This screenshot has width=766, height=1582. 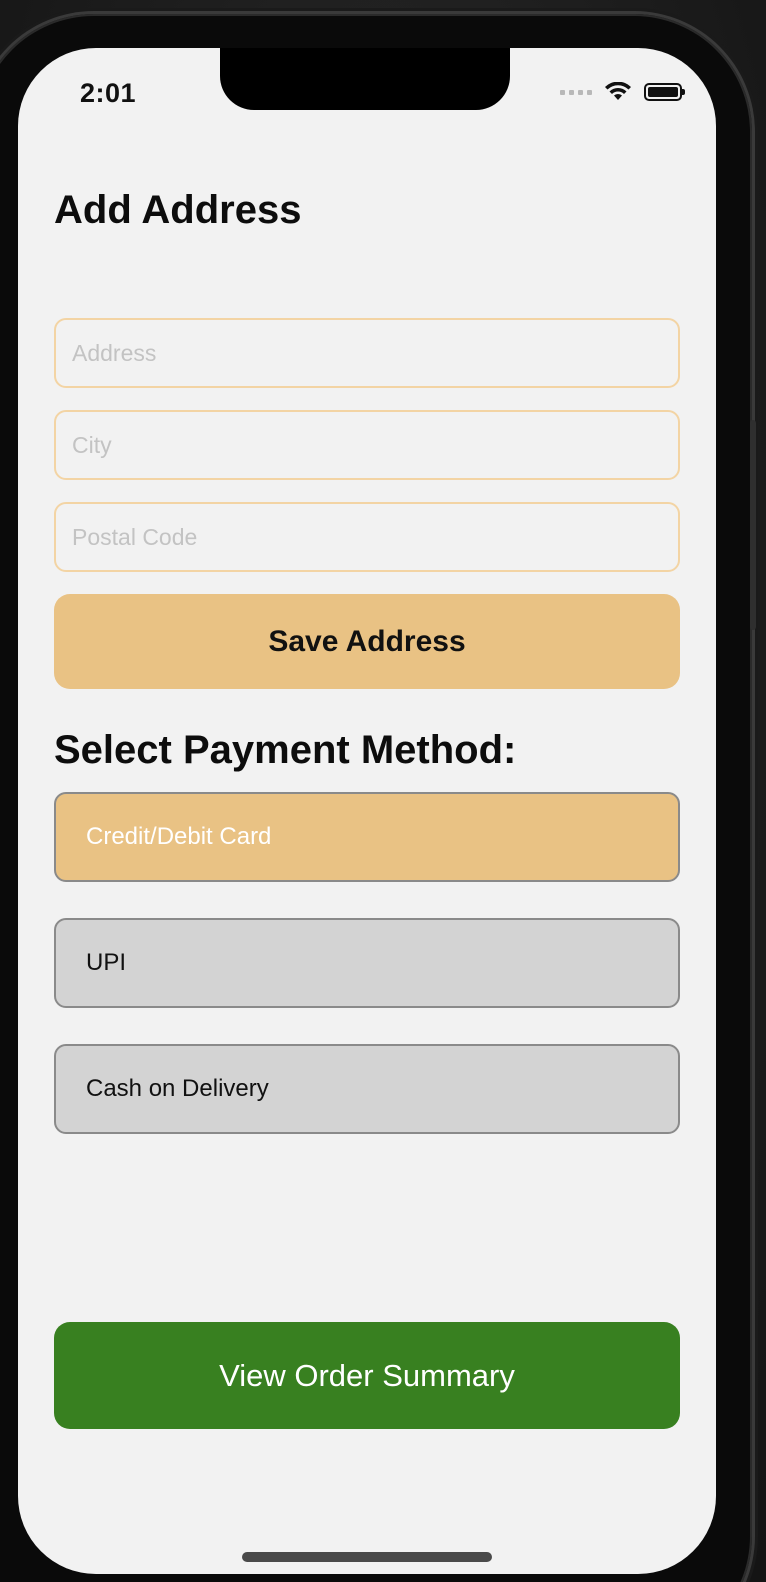 I want to click on payment-option-label: Credit/Debit Card, so click(x=179, y=836).